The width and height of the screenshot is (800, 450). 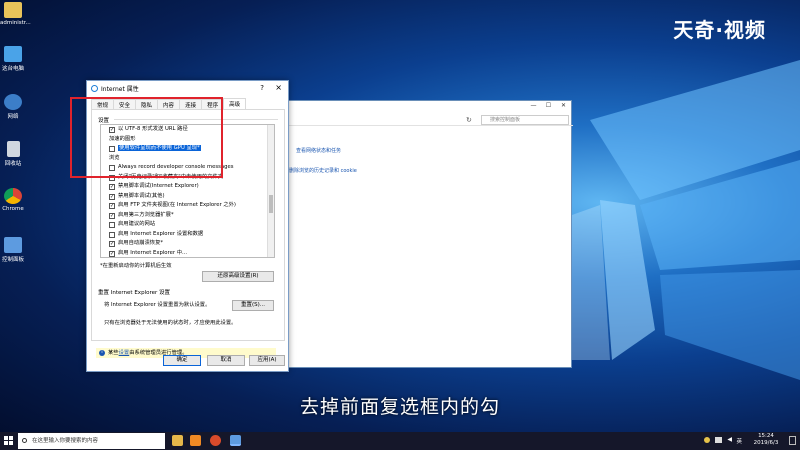 What do you see at coordinates (563, 106) in the screenshot?
I see `close-icon: ✕` at bounding box center [563, 106].